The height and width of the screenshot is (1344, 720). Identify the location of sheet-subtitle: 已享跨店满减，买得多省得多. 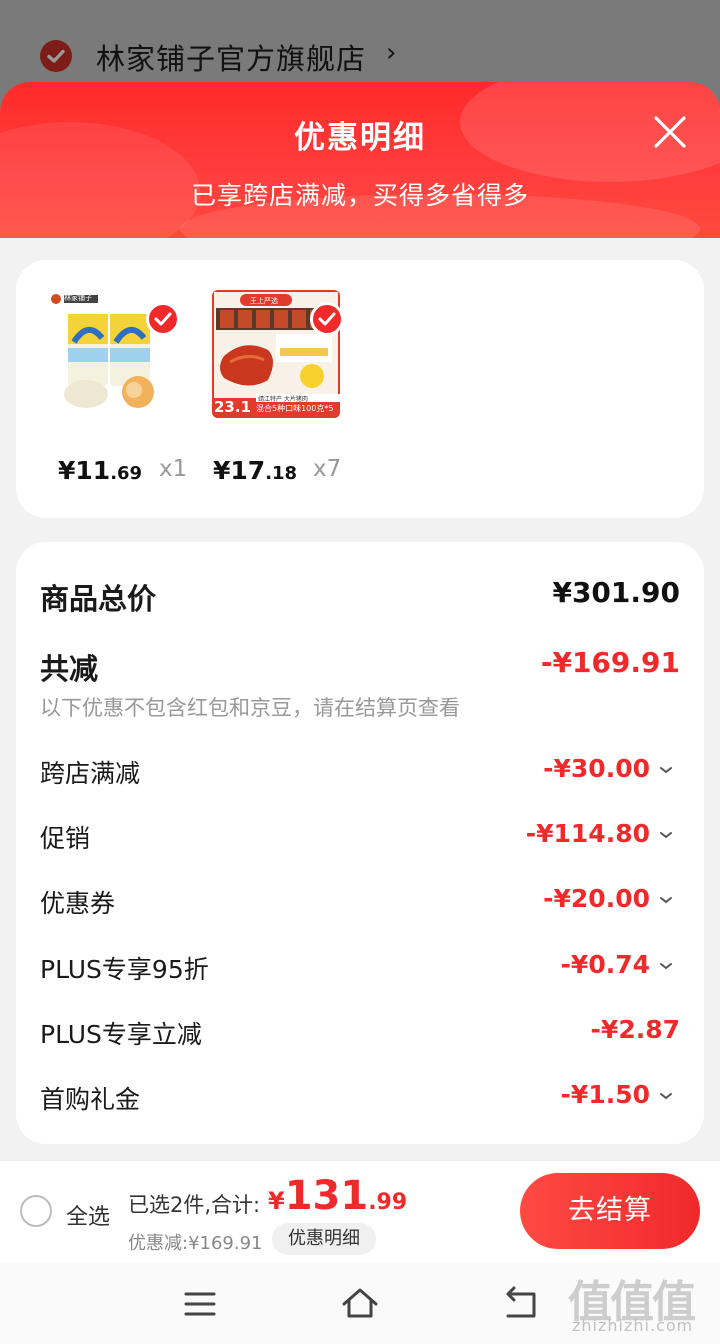
(359, 195).